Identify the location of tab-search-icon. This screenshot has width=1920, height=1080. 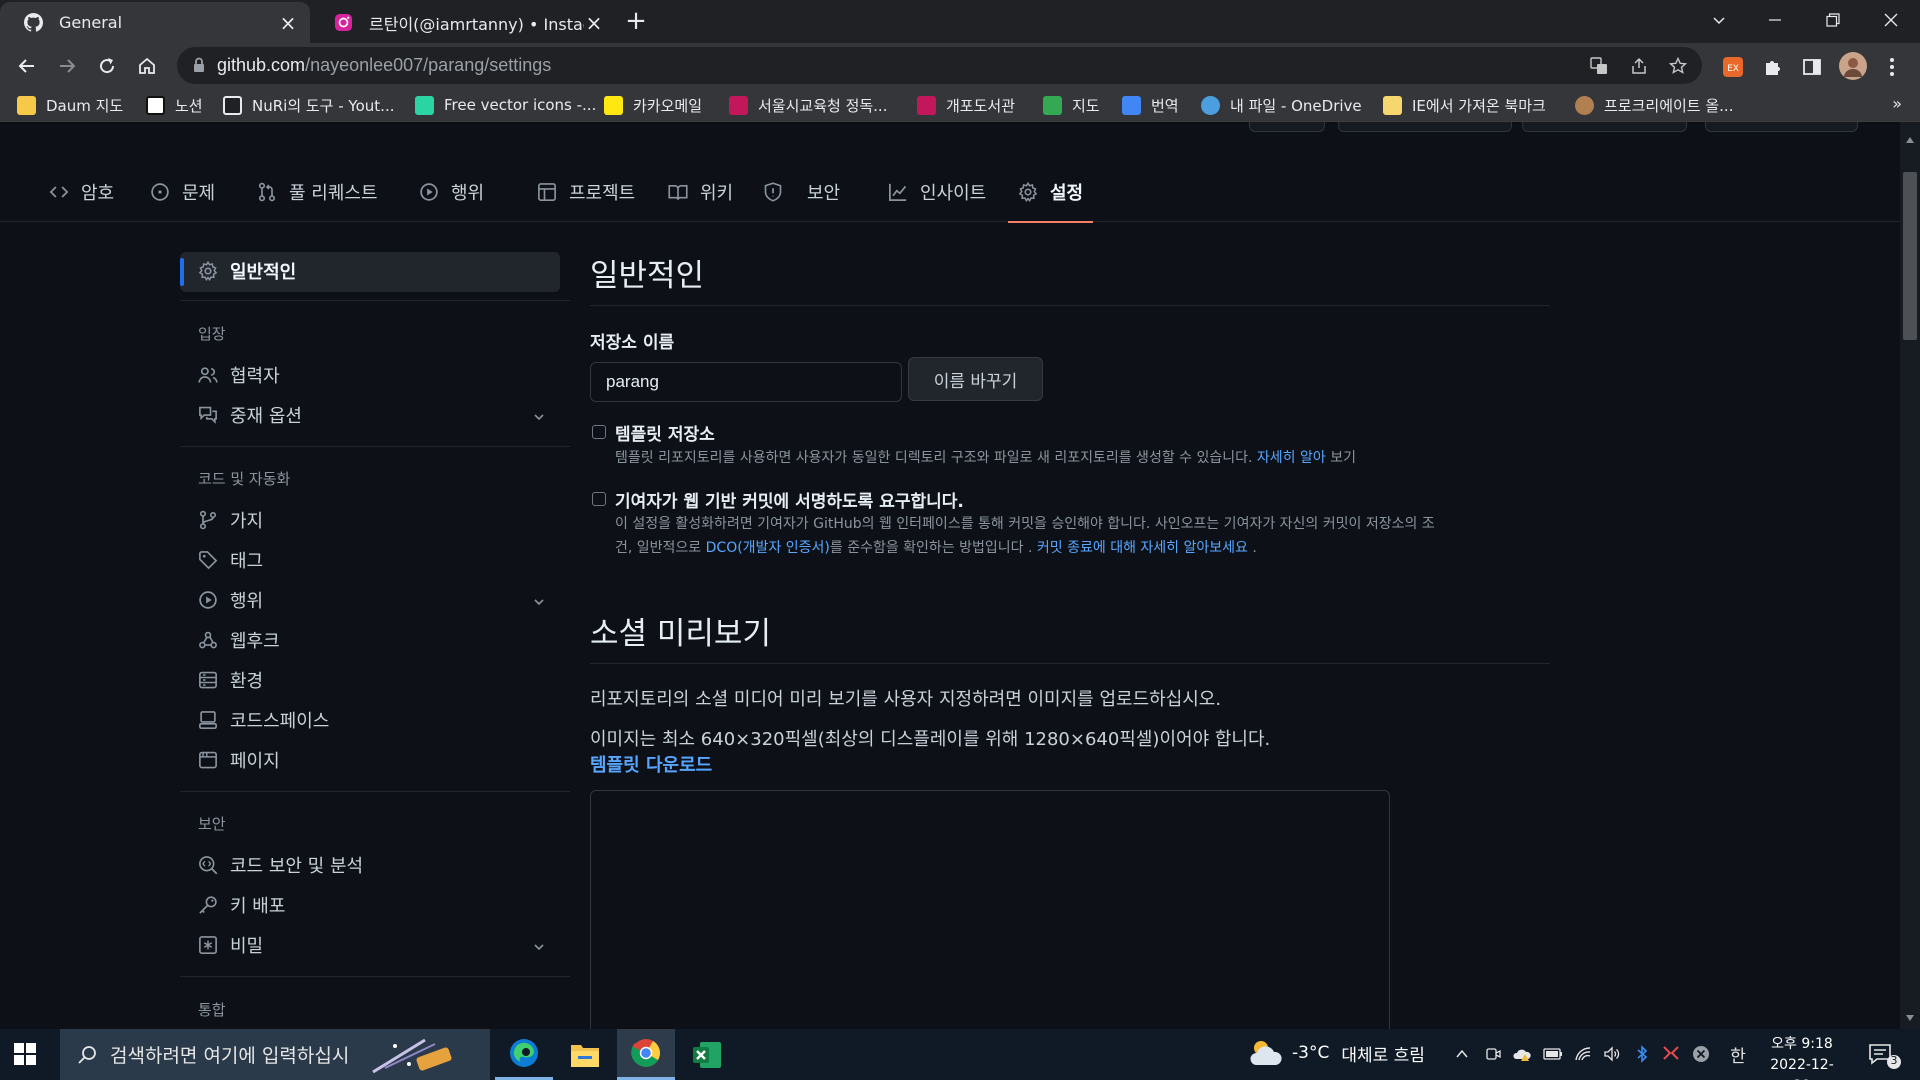
(1719, 20).